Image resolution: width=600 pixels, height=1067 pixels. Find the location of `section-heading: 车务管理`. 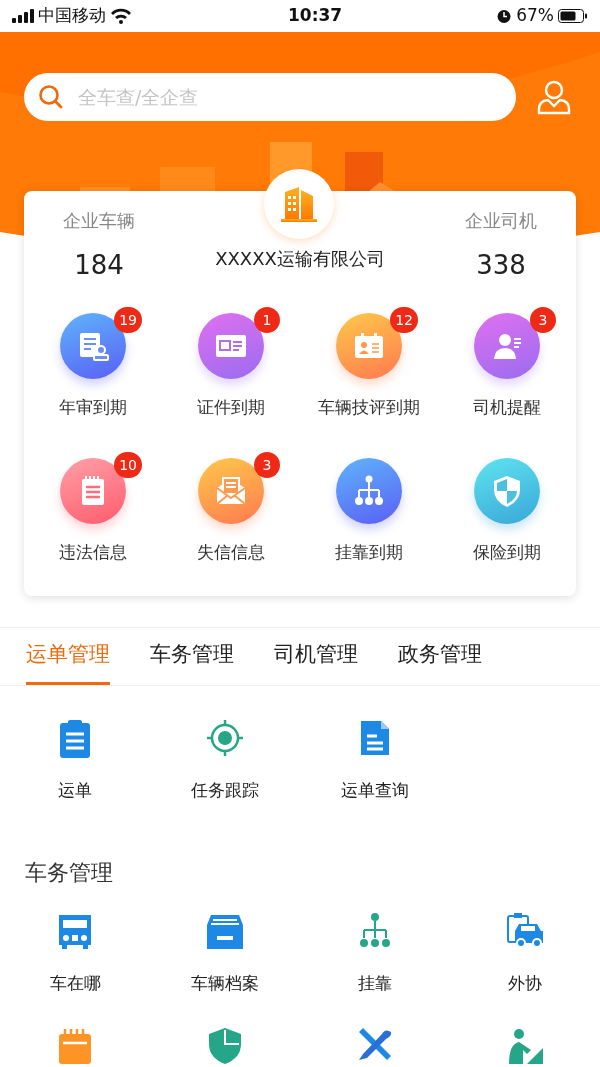

section-heading: 车务管理 is located at coordinates (69, 872).